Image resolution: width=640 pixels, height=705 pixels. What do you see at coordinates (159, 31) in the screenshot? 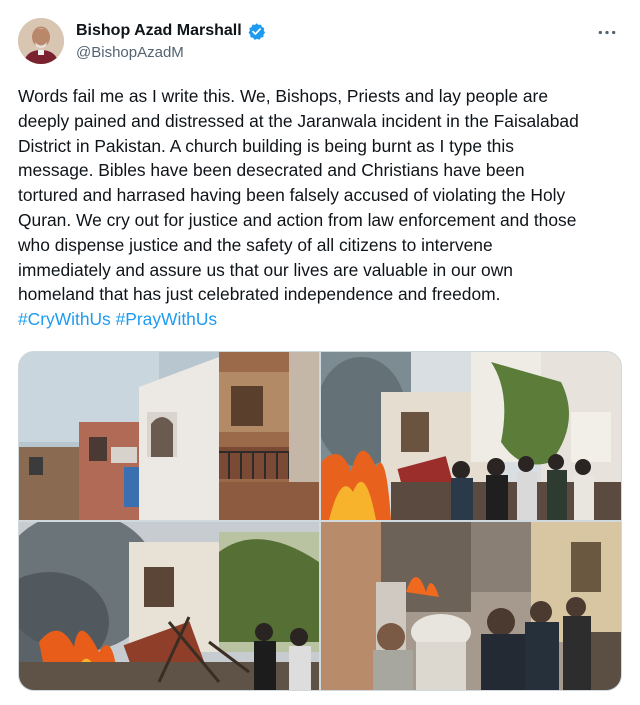
I see `display-name: Bishop Azad Marshall` at bounding box center [159, 31].